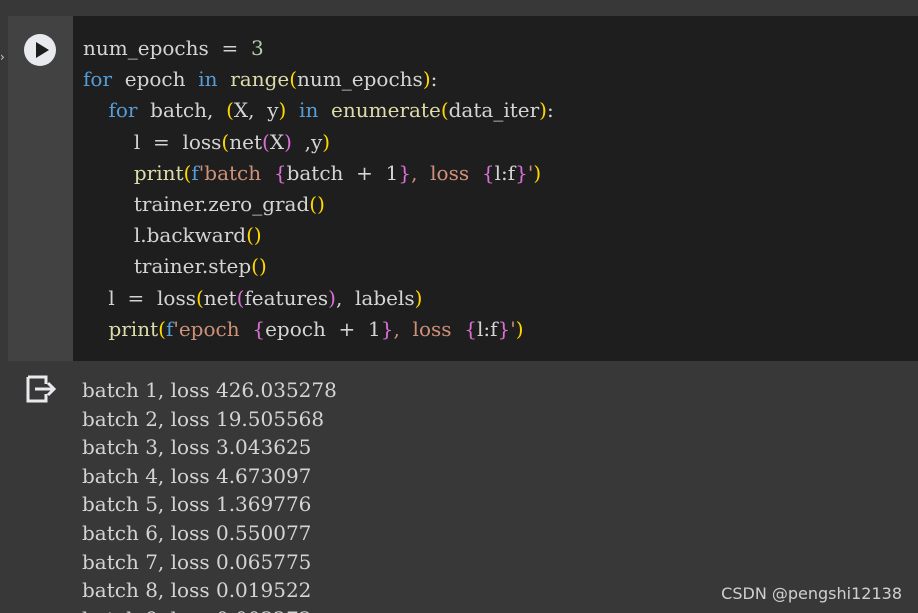  I want to click on code-token: num_epochs =, so click(167, 48).